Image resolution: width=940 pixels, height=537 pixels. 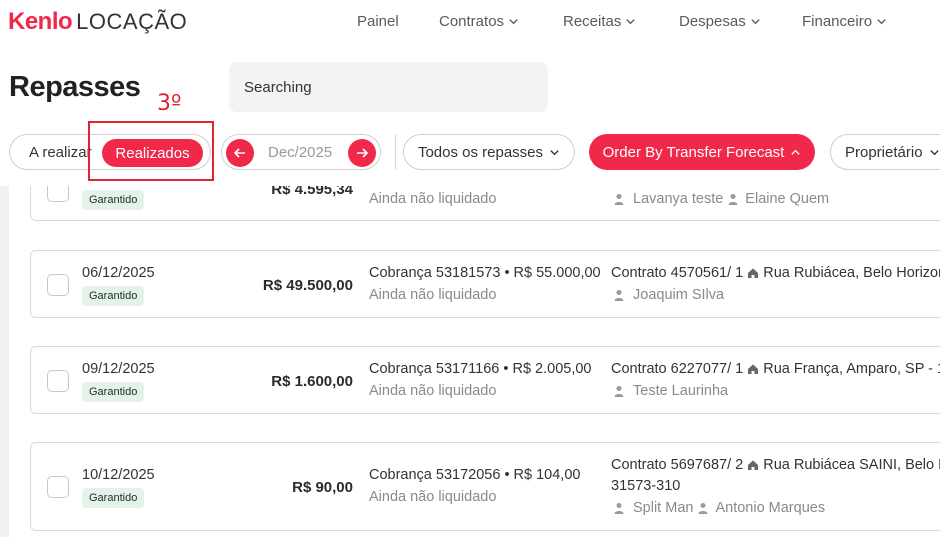 I want to click on nav-item-label: Financeiro, so click(x=837, y=21).